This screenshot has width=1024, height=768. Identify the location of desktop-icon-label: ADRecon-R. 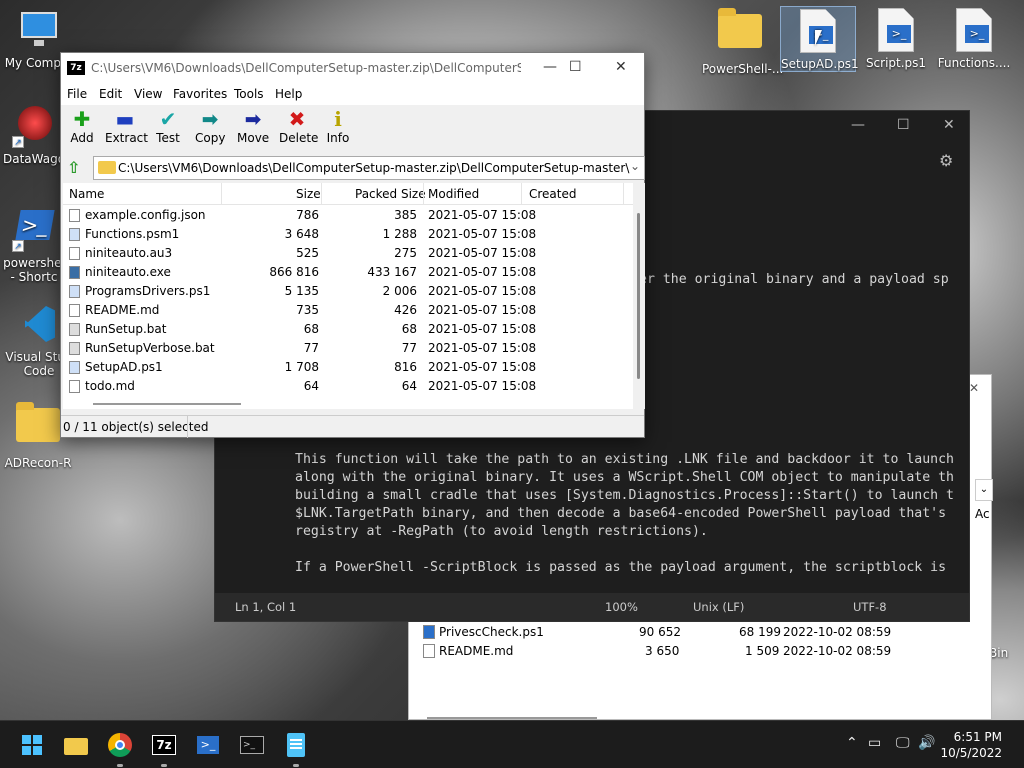
(38, 463).